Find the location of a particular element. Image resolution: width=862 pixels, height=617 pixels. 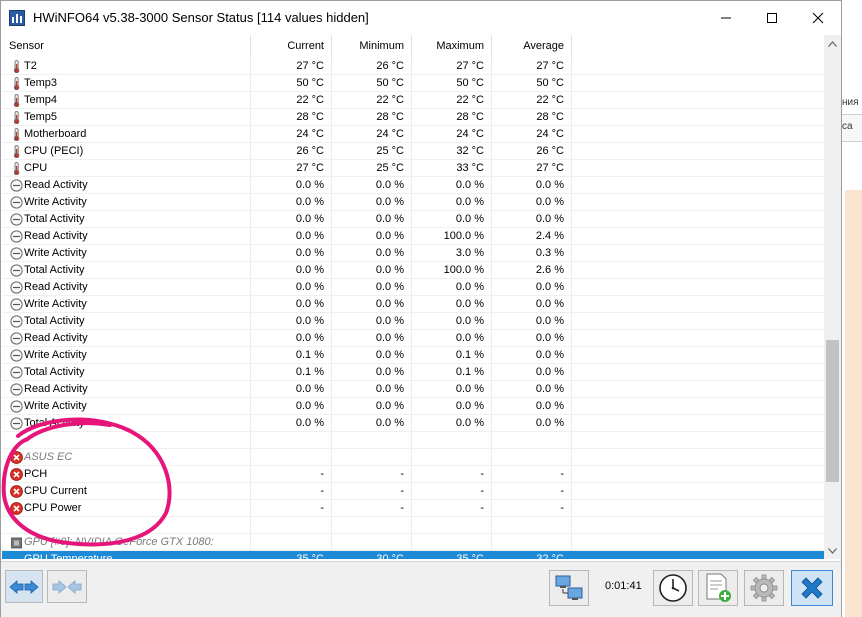

table-row: Write Activity 0.1 % 0.0 % 0.1 % 0.0 % is located at coordinates (413, 355).